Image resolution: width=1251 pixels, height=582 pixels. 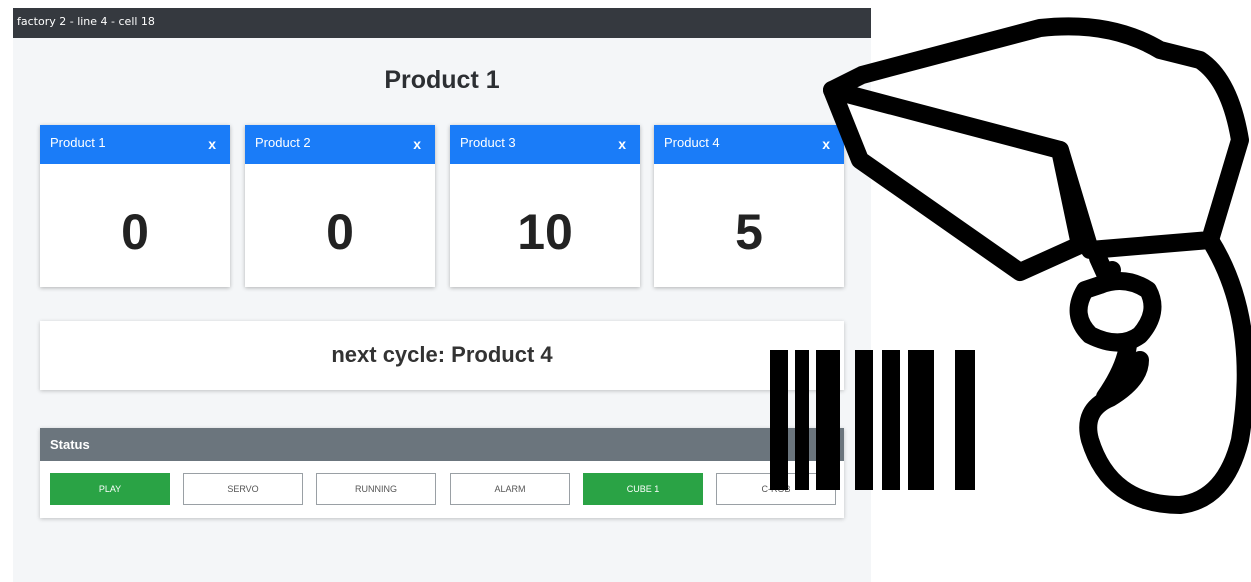 What do you see at coordinates (78, 142) in the screenshot?
I see `product-card-title: Product 1` at bounding box center [78, 142].